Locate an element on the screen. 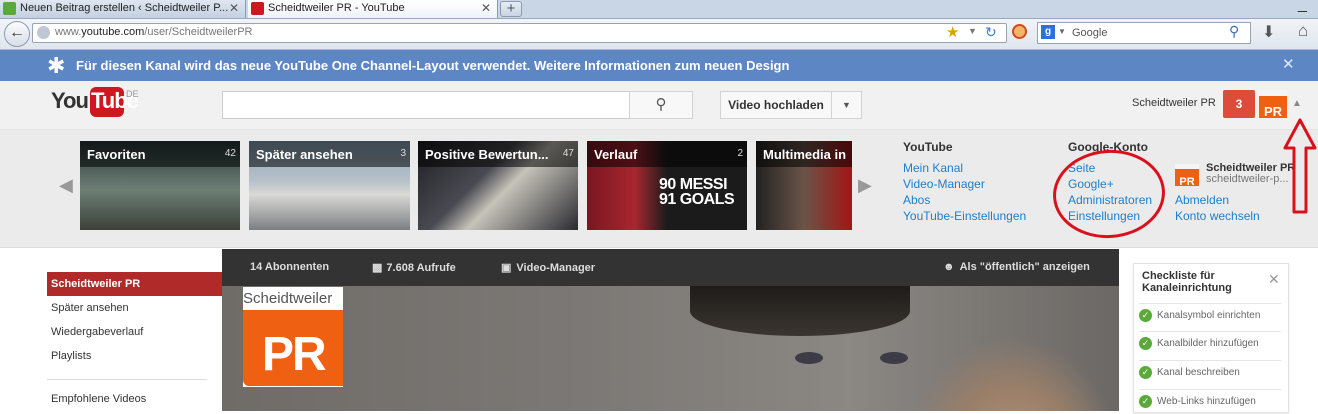 The width and height of the screenshot is (1318, 414). search-engine-dropdown-icon: ▼ is located at coordinates (1062, 31).